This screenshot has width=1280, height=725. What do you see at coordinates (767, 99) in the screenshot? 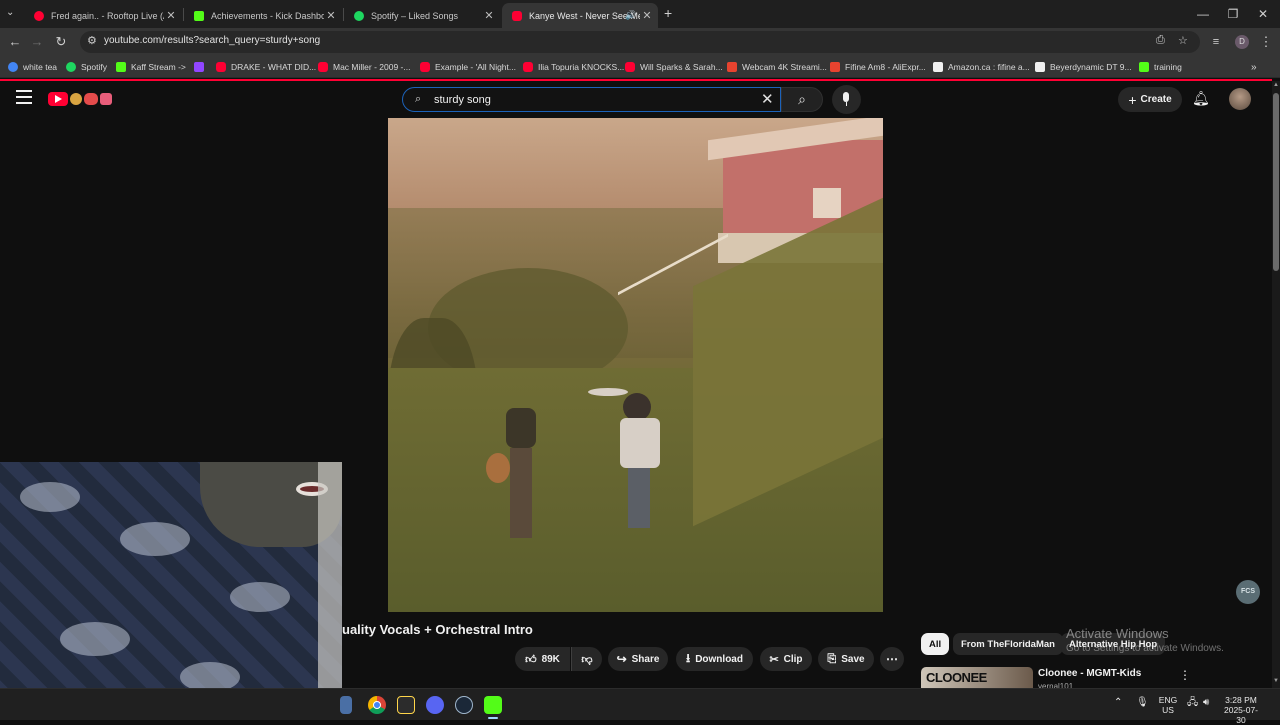
I see `clear-search-icon: ✕` at bounding box center [767, 99].